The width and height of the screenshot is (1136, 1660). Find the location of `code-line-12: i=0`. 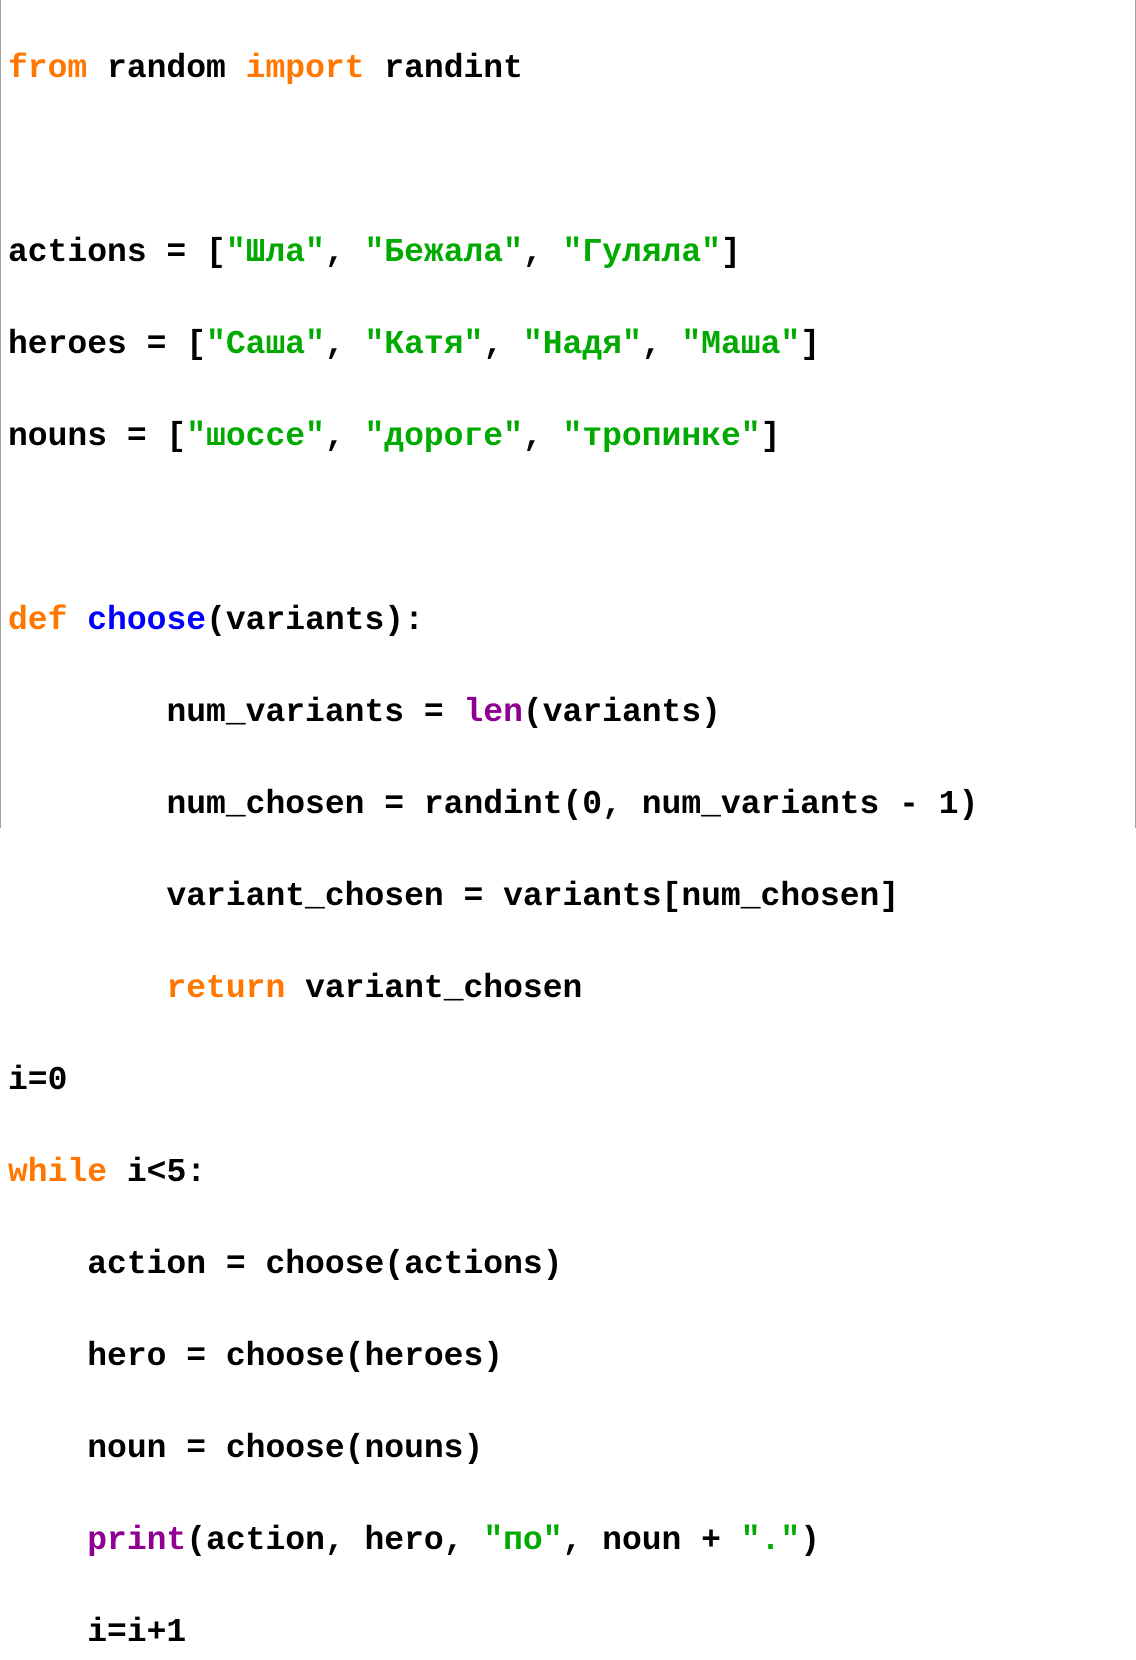

code-line-12: i=0 is located at coordinates (493, 1081).